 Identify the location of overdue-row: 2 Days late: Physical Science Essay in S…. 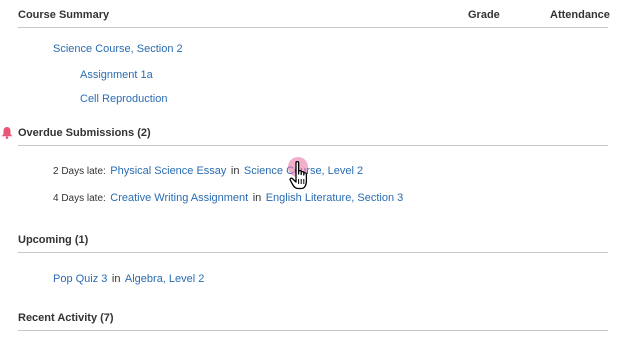
(208, 170).